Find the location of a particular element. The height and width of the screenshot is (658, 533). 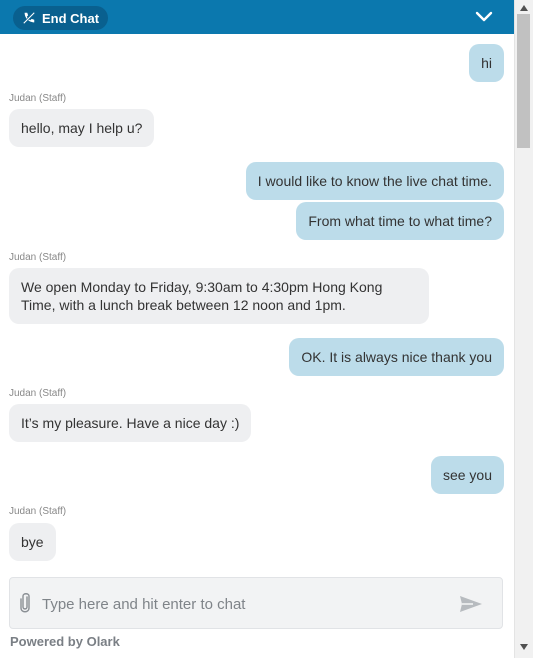

visitor-message: hi is located at coordinates (486, 63).